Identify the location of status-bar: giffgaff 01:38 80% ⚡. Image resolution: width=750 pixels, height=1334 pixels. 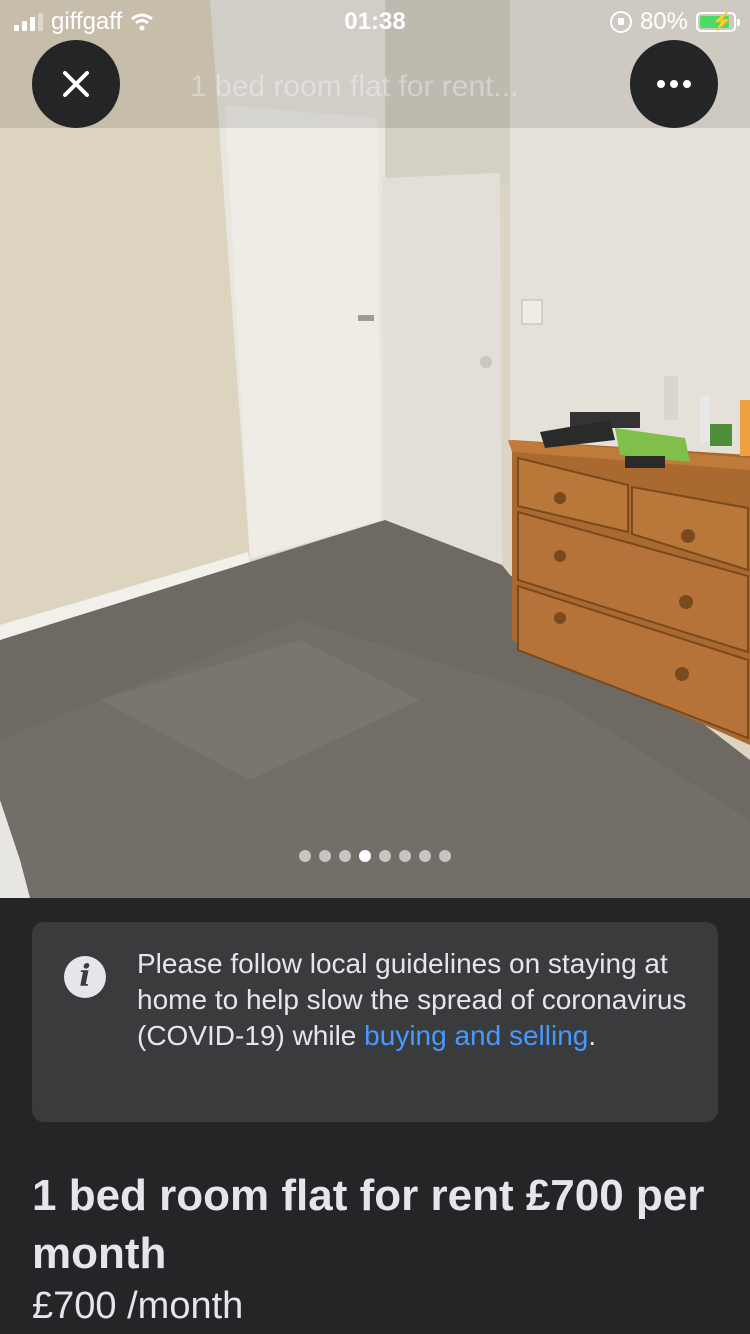
(375, 22).